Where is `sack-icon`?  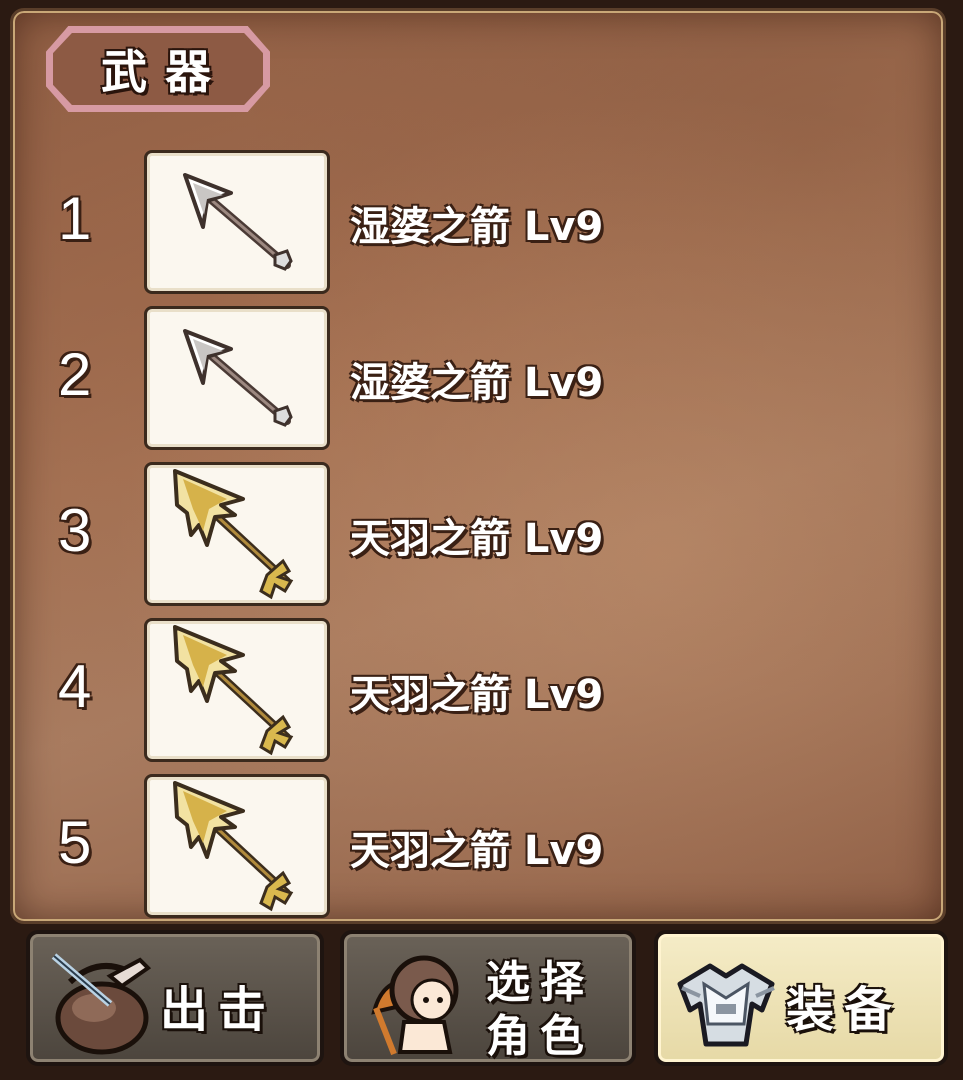 sack-icon is located at coordinates (101, 1004).